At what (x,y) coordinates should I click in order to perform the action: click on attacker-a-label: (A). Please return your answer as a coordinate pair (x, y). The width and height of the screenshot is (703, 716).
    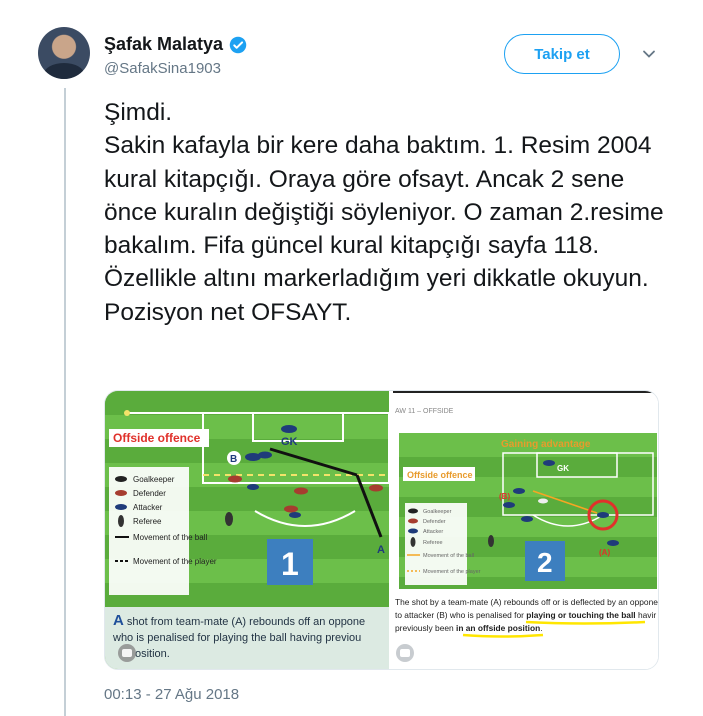
    Looking at the image, I should click on (604, 552).